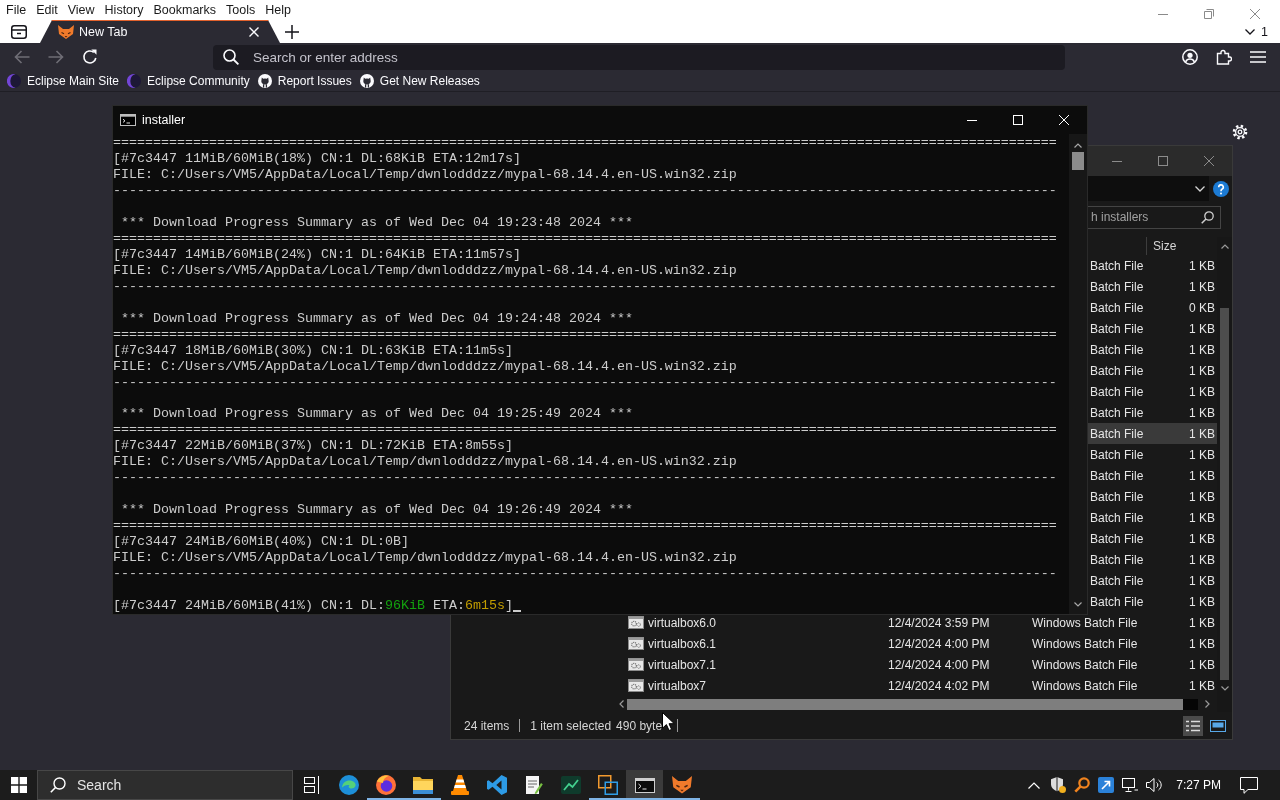 This screenshot has height=800, width=1280. Describe the element at coordinates (644, 785) in the screenshot. I see `taskbar-button` at that location.